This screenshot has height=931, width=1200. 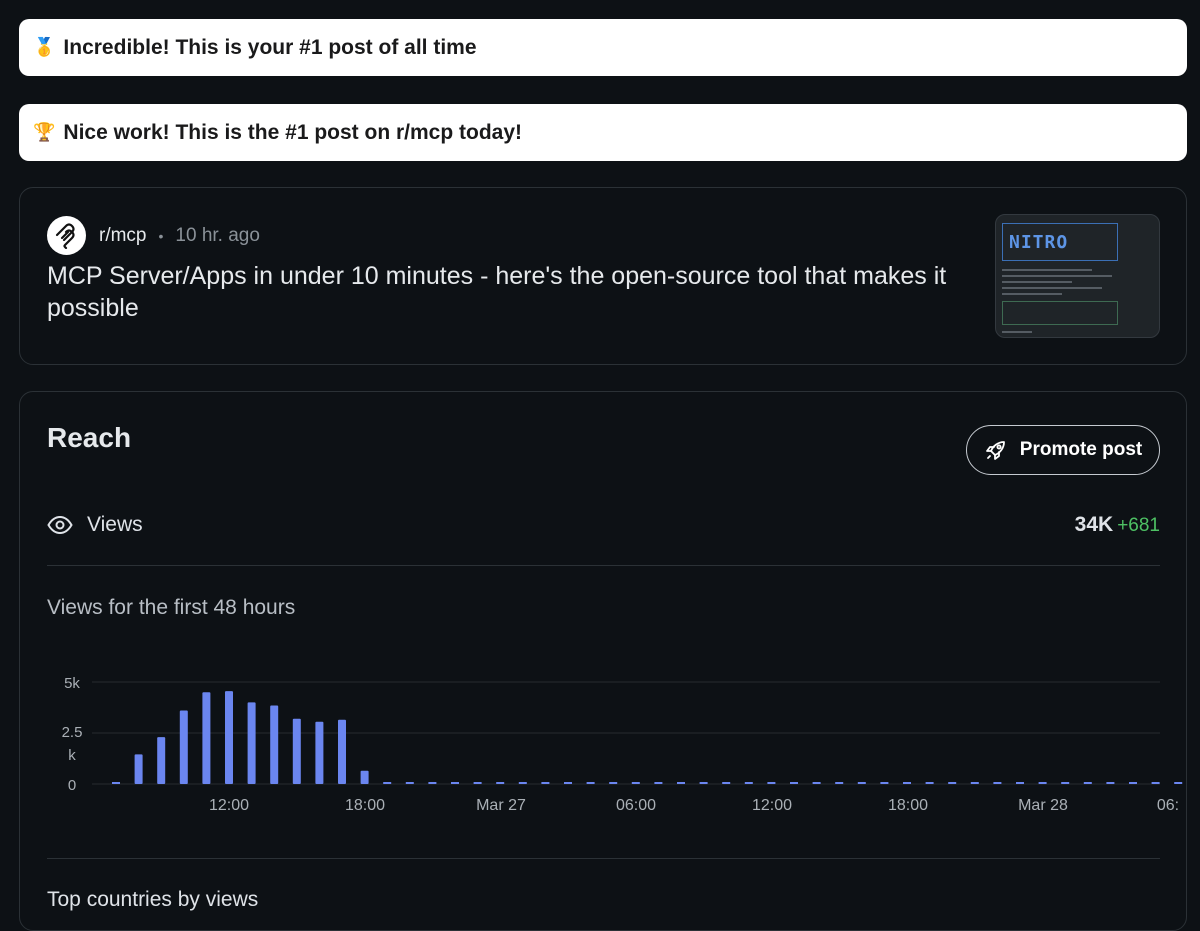 What do you see at coordinates (1094, 524) in the screenshot?
I see `views-count: 34K` at bounding box center [1094, 524].